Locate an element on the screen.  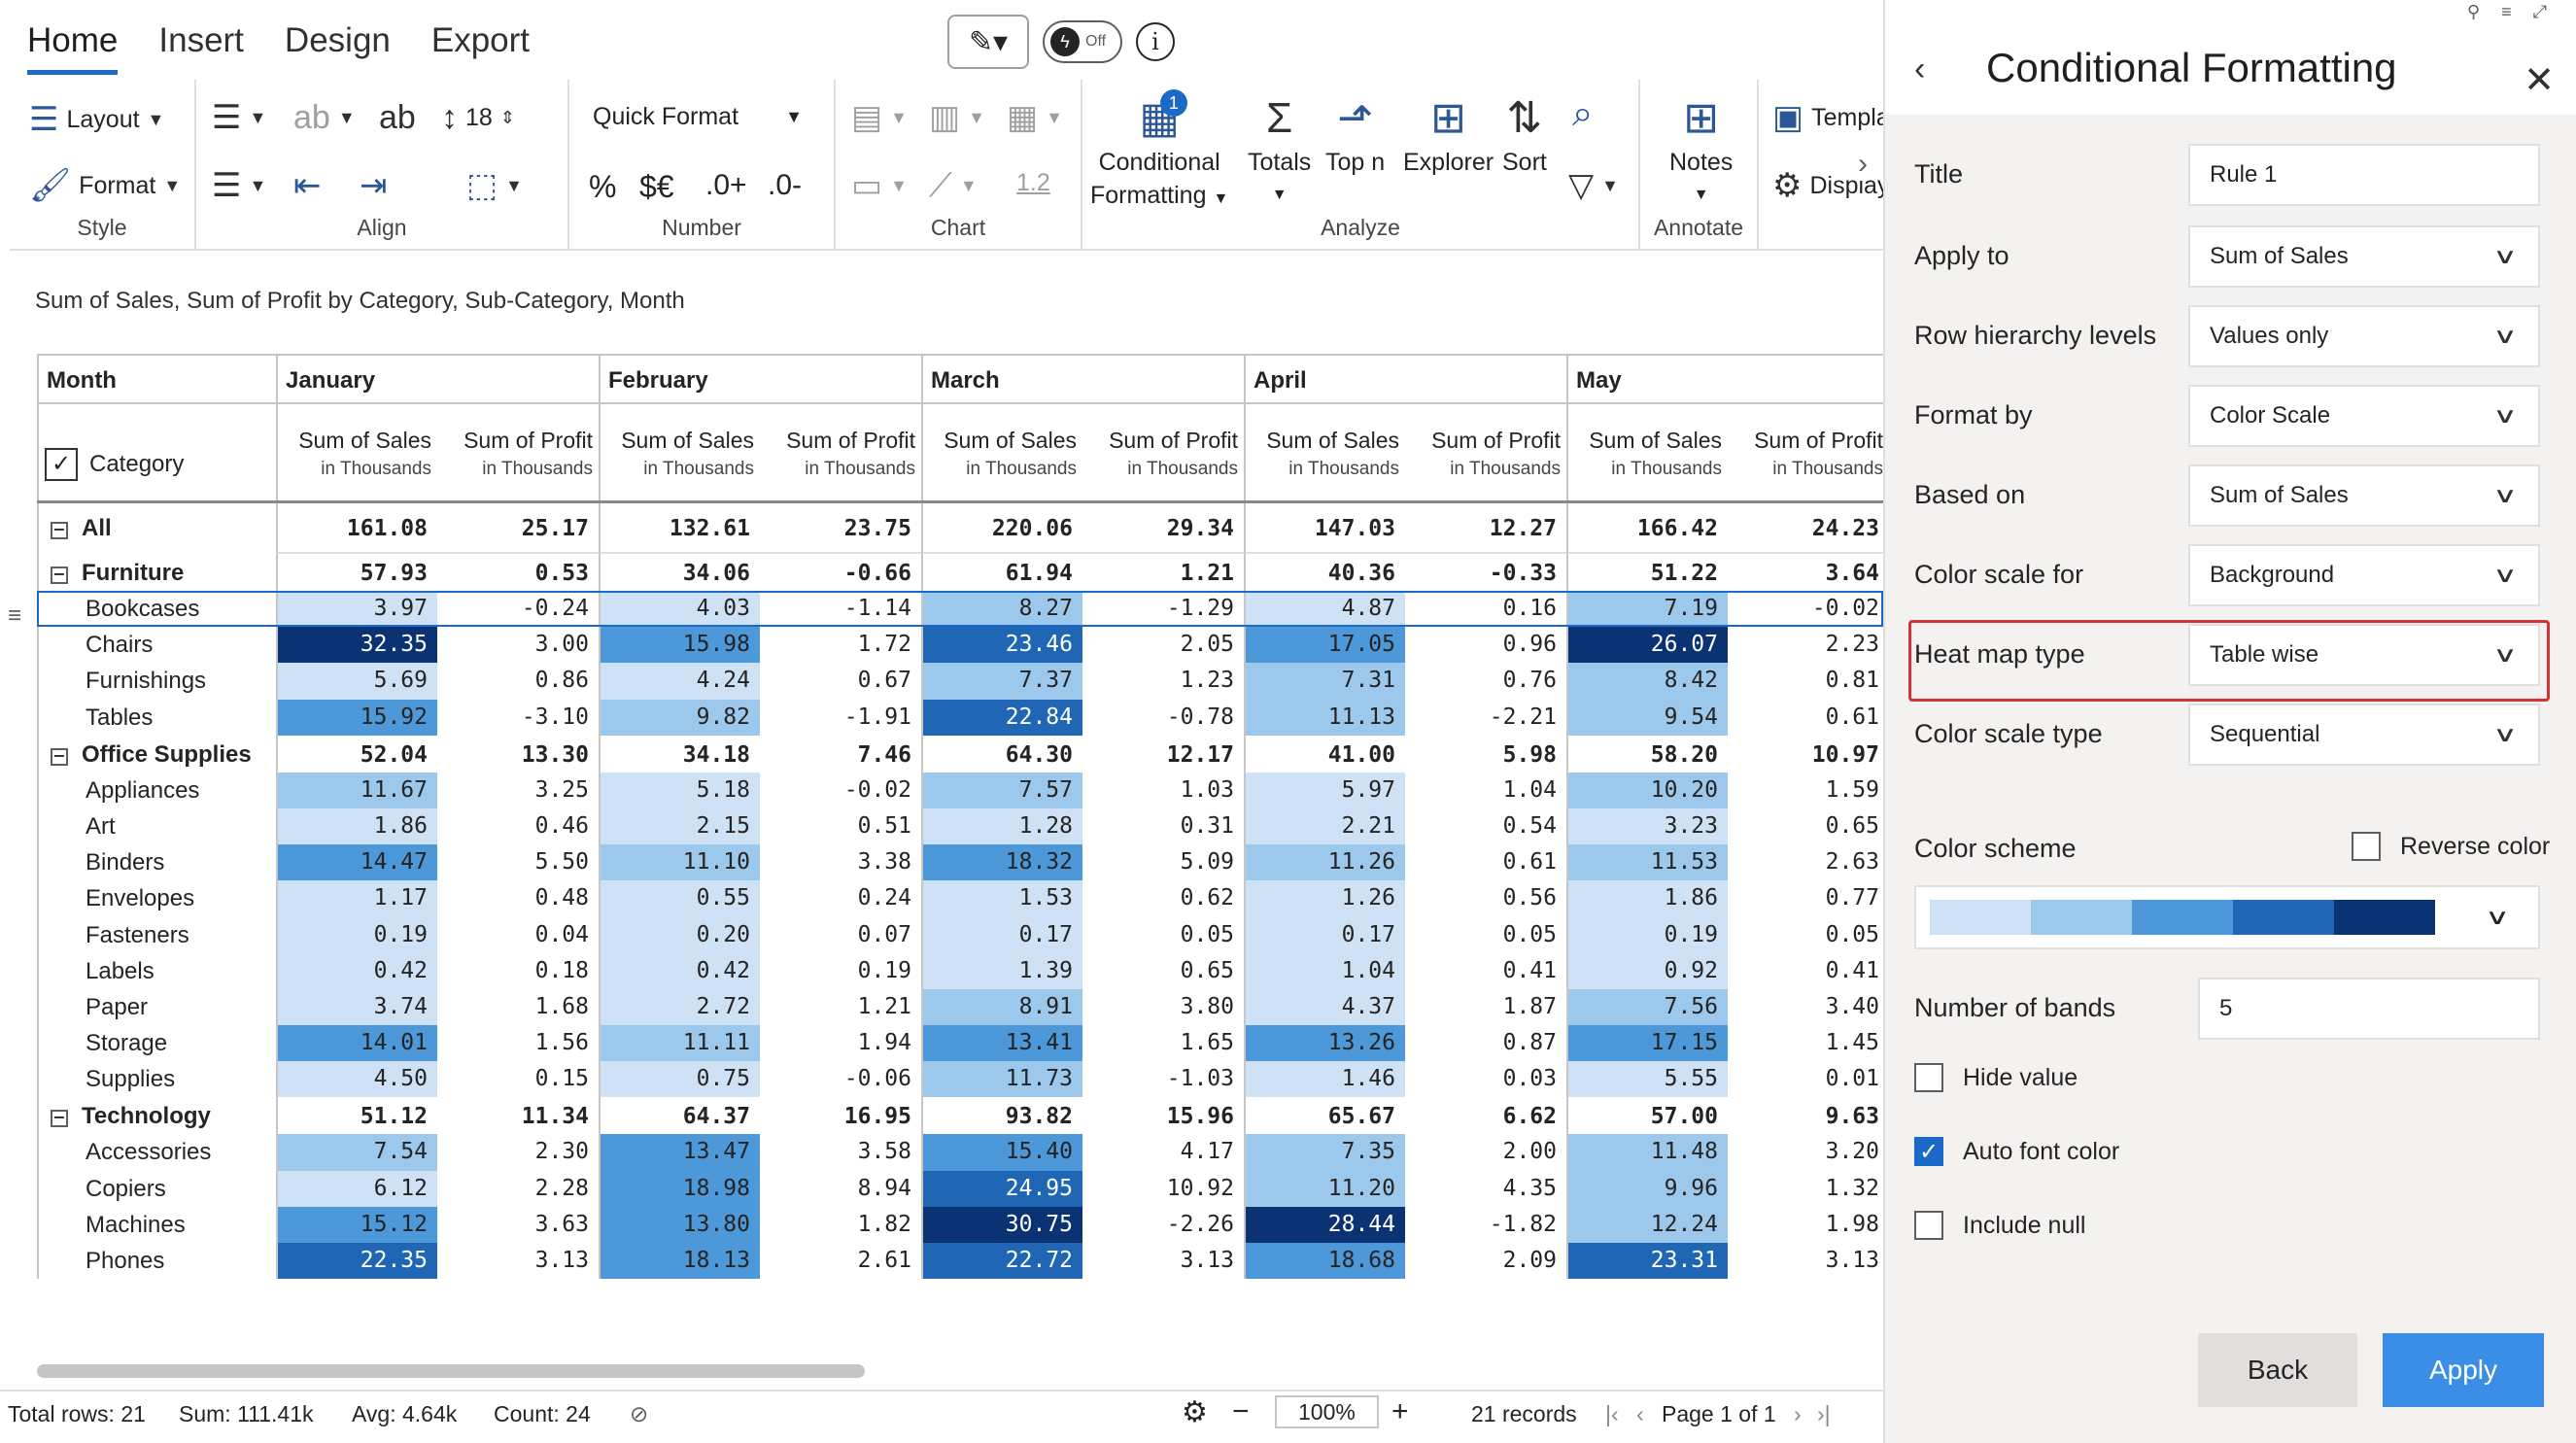
back-chevron-icon: ‹ is located at coordinates (1919, 69).